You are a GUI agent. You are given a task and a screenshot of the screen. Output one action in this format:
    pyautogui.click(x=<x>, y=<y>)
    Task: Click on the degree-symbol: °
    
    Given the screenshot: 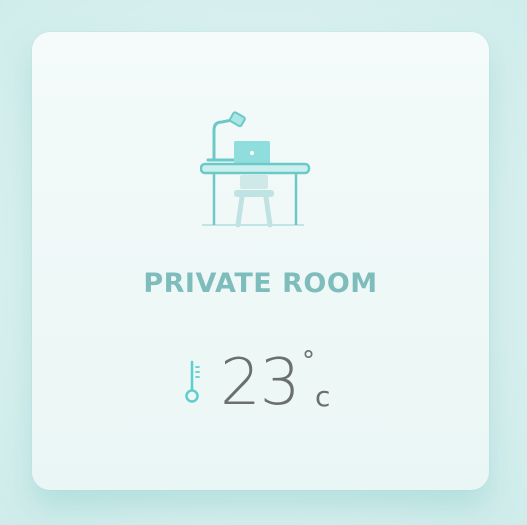 What is the action you would take?
    pyautogui.click(x=308, y=361)
    